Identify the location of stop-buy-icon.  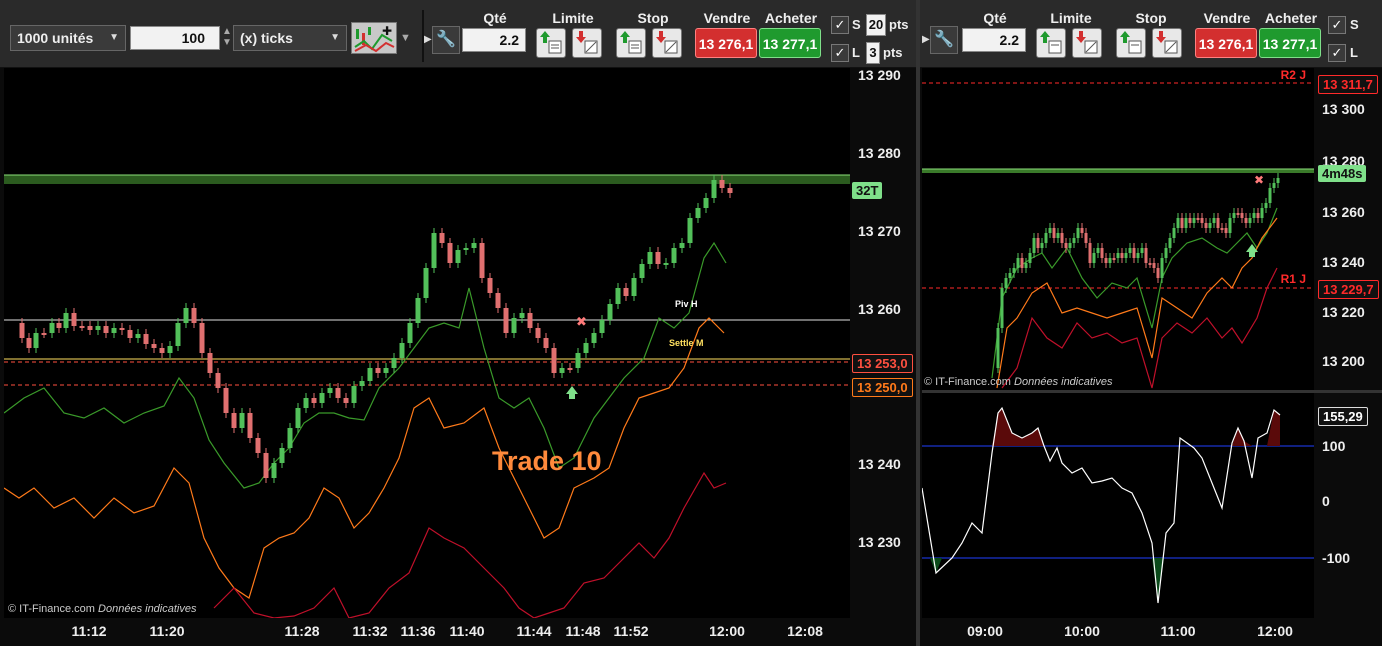
(631, 42).